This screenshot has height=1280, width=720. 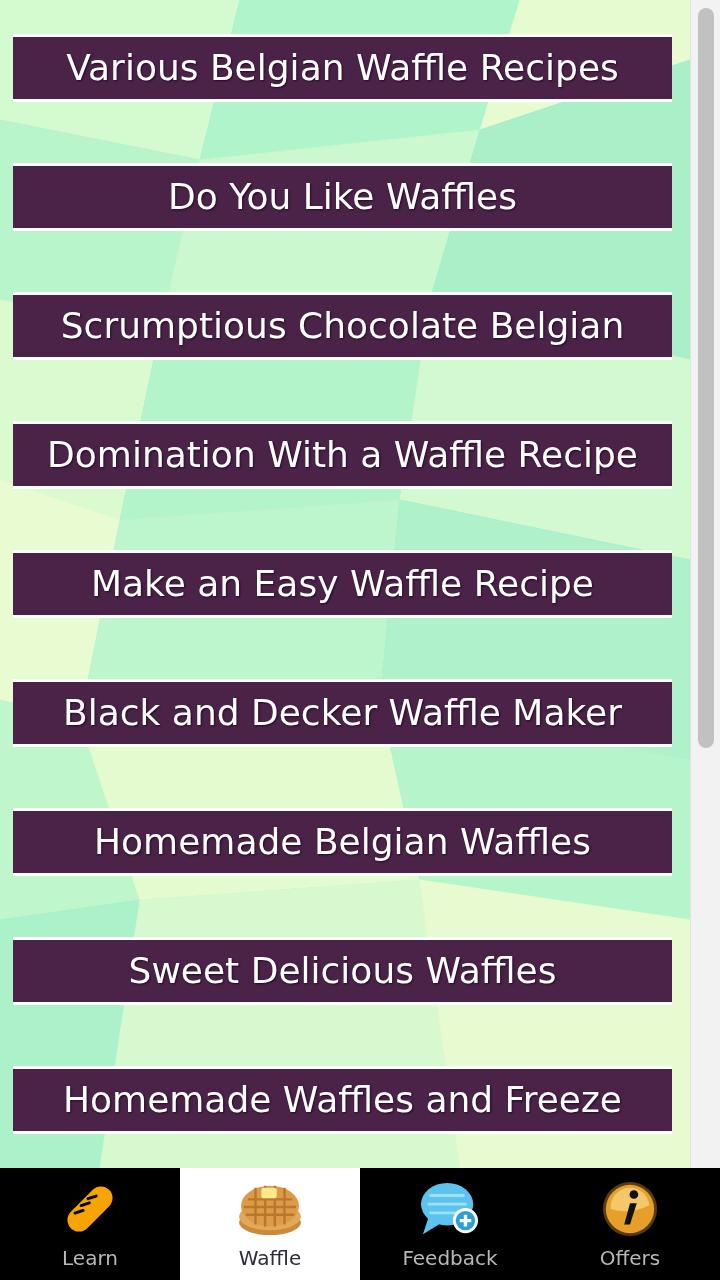 I want to click on recipe-button: Domination With a Waffle Recipe, so click(x=342, y=455).